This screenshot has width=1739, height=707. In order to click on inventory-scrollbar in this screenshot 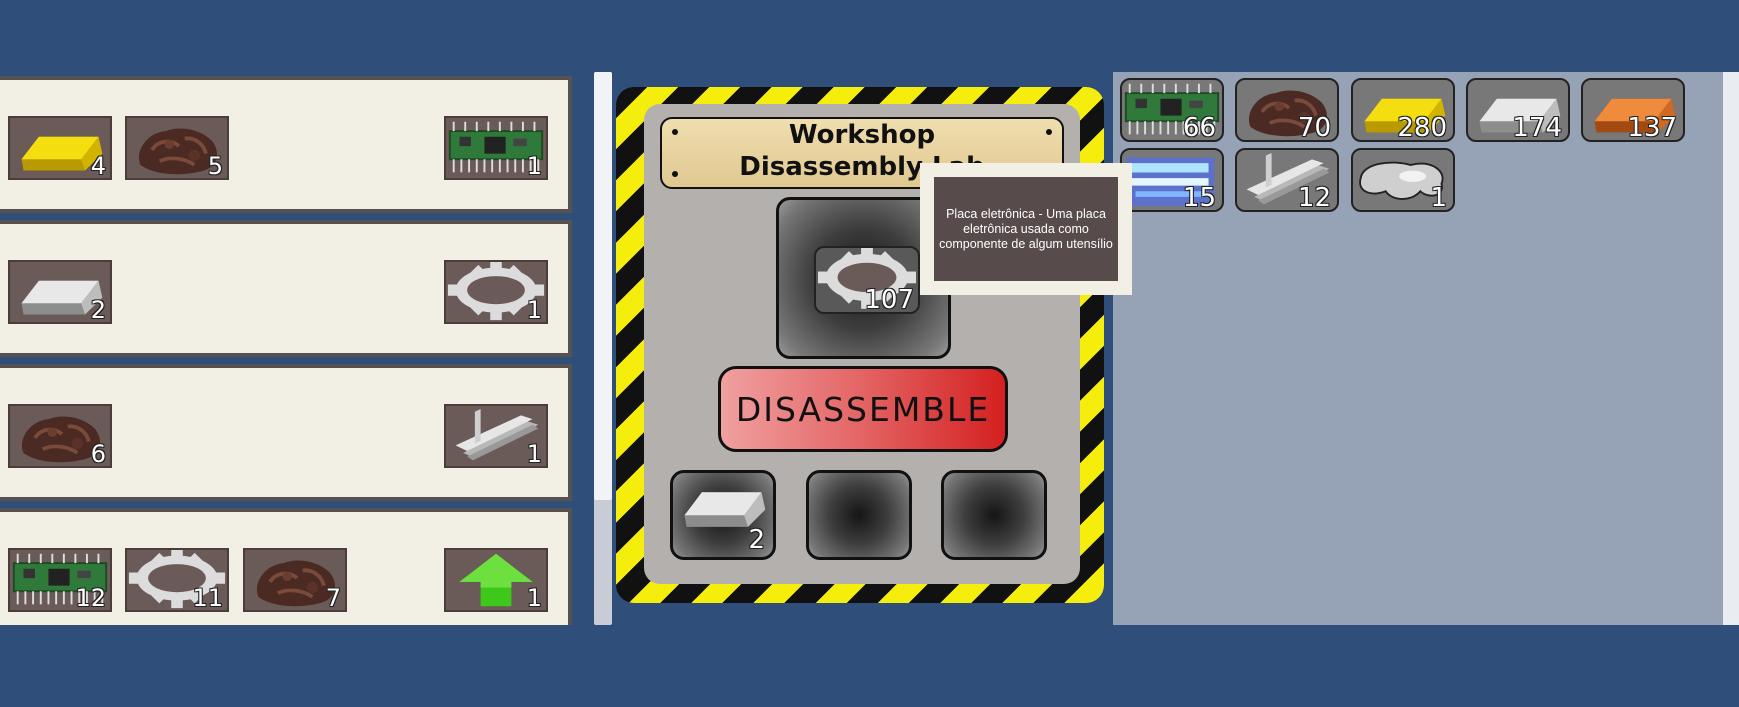, I will do `click(1731, 348)`.